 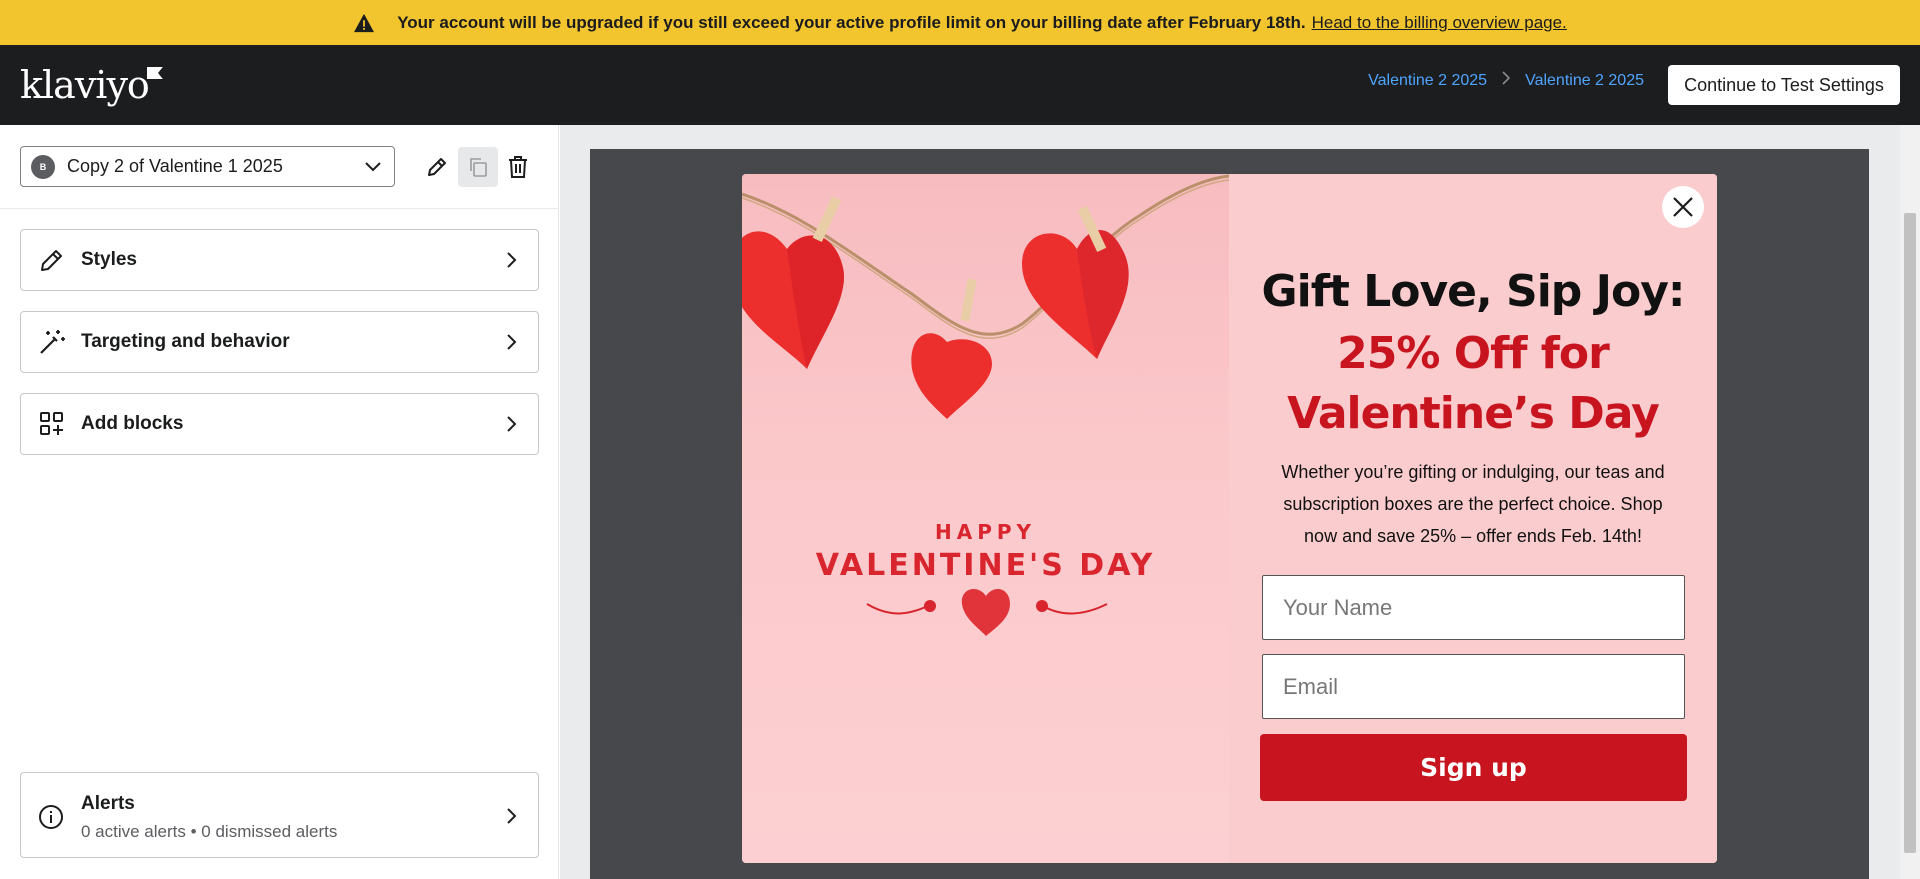 I want to click on klaviyo-logo: klaviyo, so click(x=91, y=85).